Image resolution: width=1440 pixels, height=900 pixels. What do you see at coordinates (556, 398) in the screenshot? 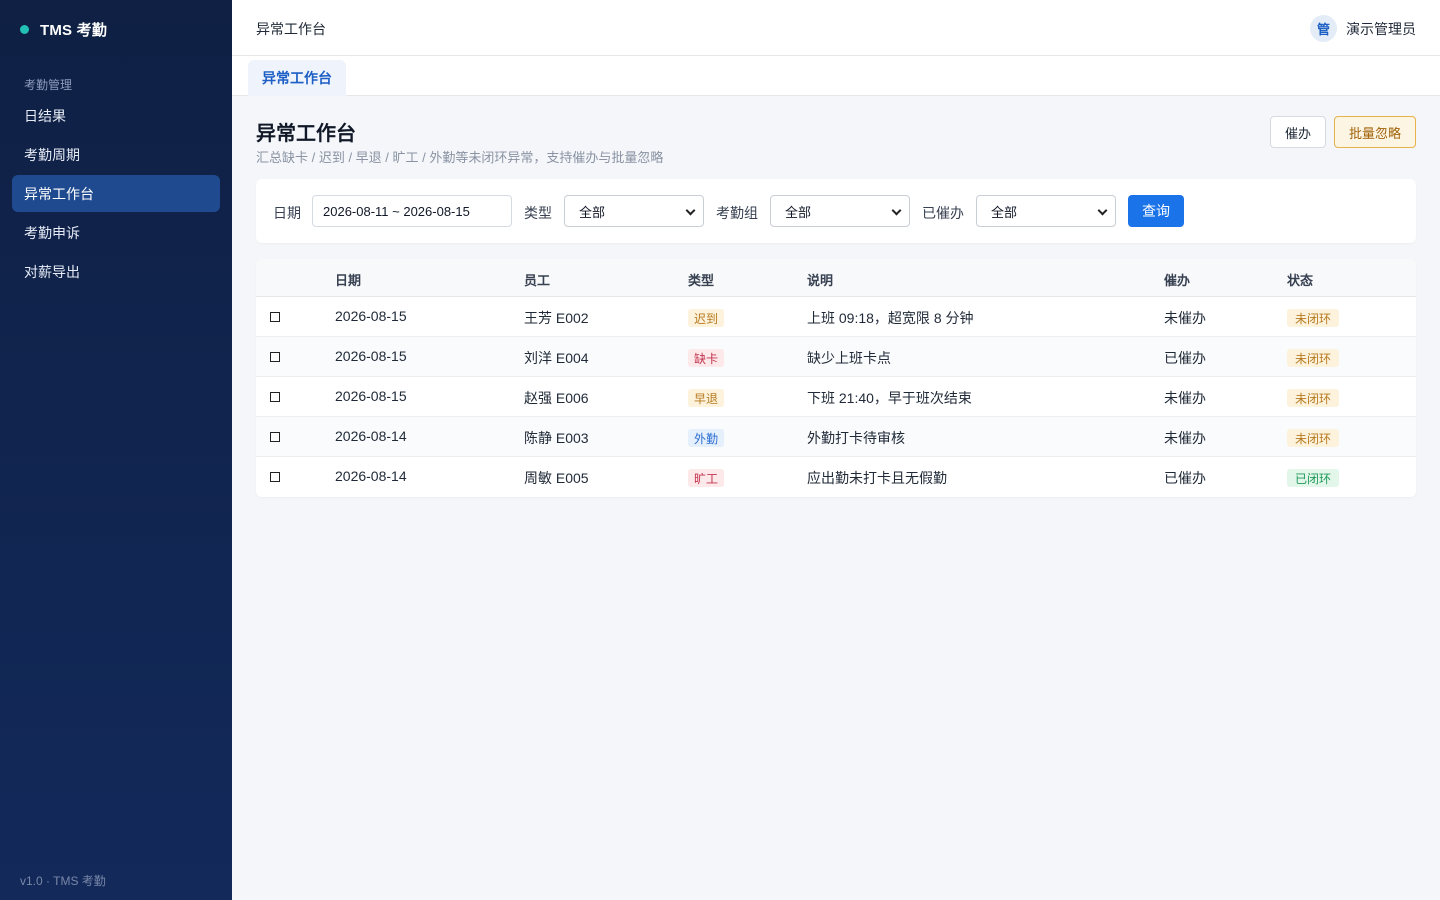
I see `cell-employee: 赵强 E006` at bounding box center [556, 398].